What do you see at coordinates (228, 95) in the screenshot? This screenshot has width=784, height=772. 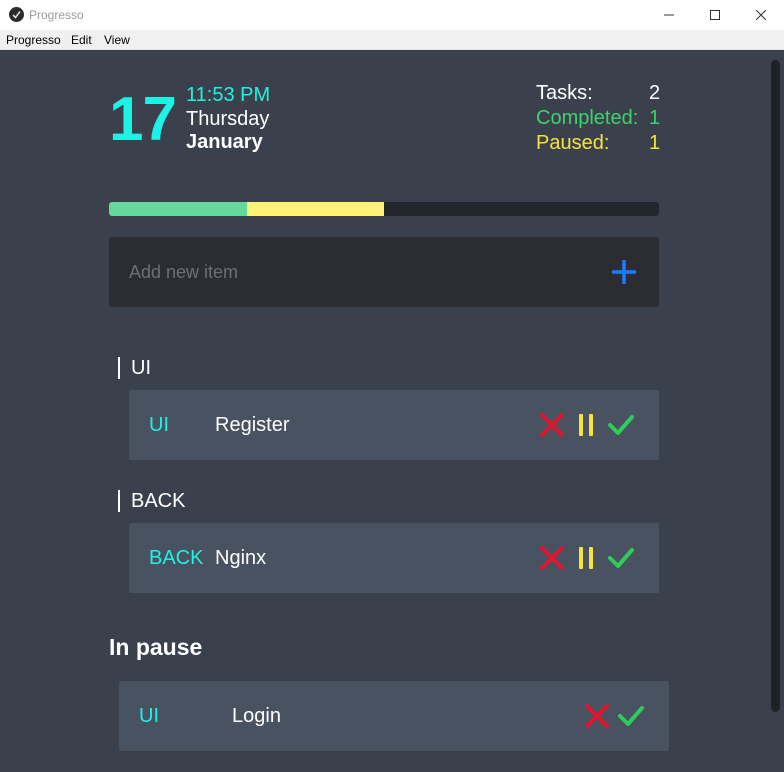 I see `current-time: 11:53 PM` at bounding box center [228, 95].